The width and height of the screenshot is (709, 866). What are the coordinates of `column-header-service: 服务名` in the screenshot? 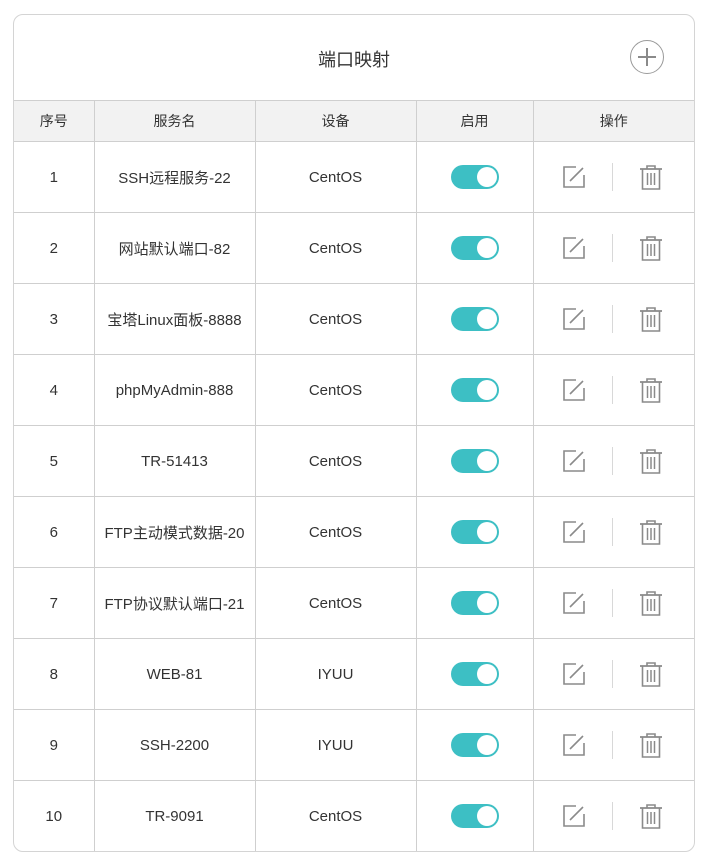 It's located at (174, 121).